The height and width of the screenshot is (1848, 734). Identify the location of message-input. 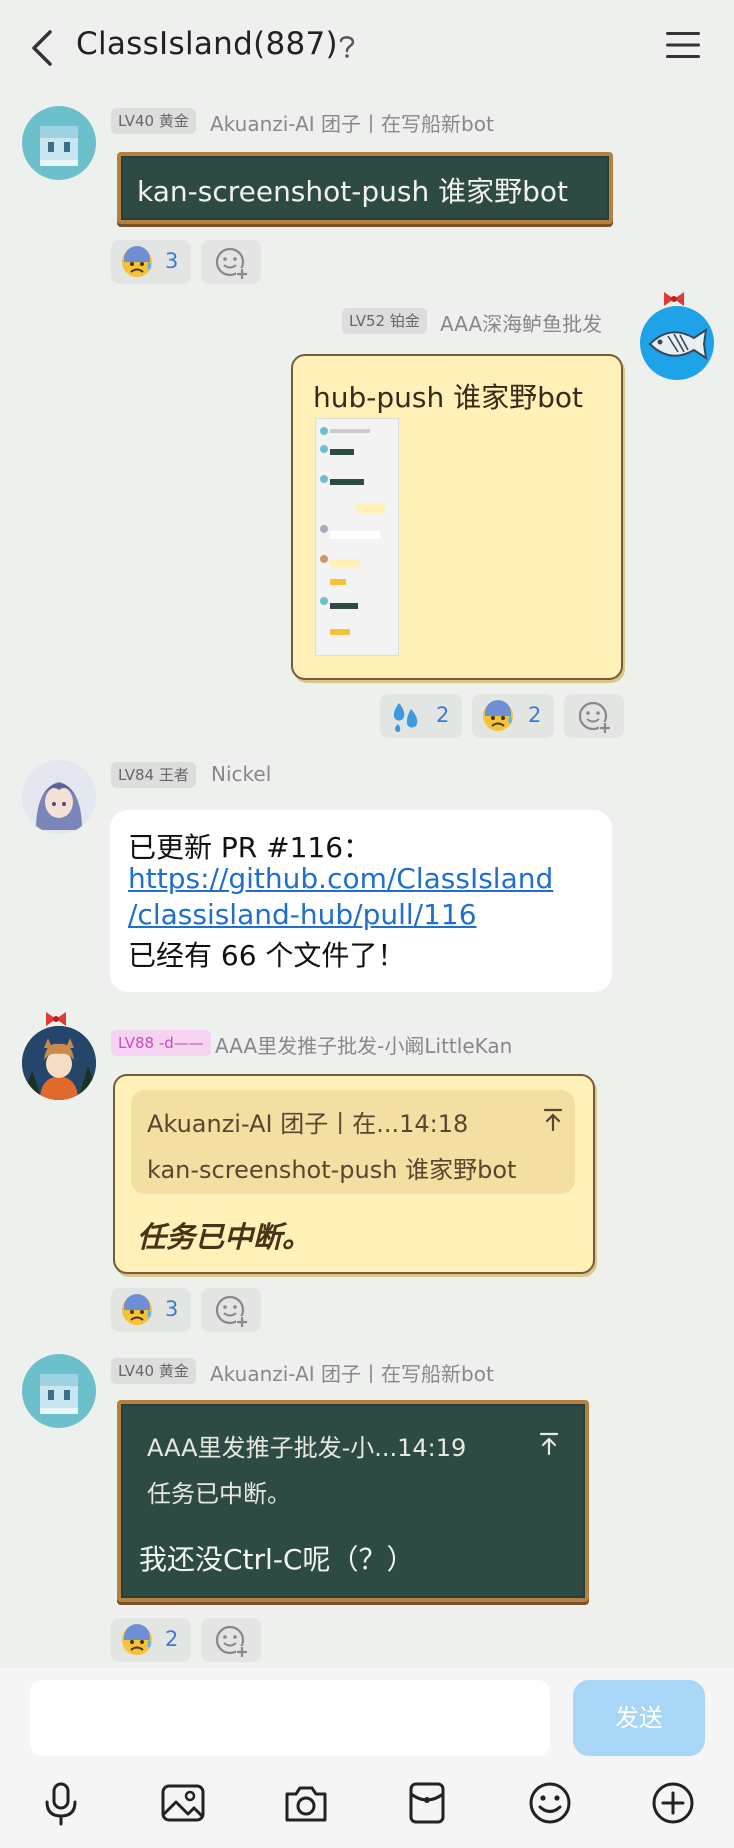
(290, 1718).